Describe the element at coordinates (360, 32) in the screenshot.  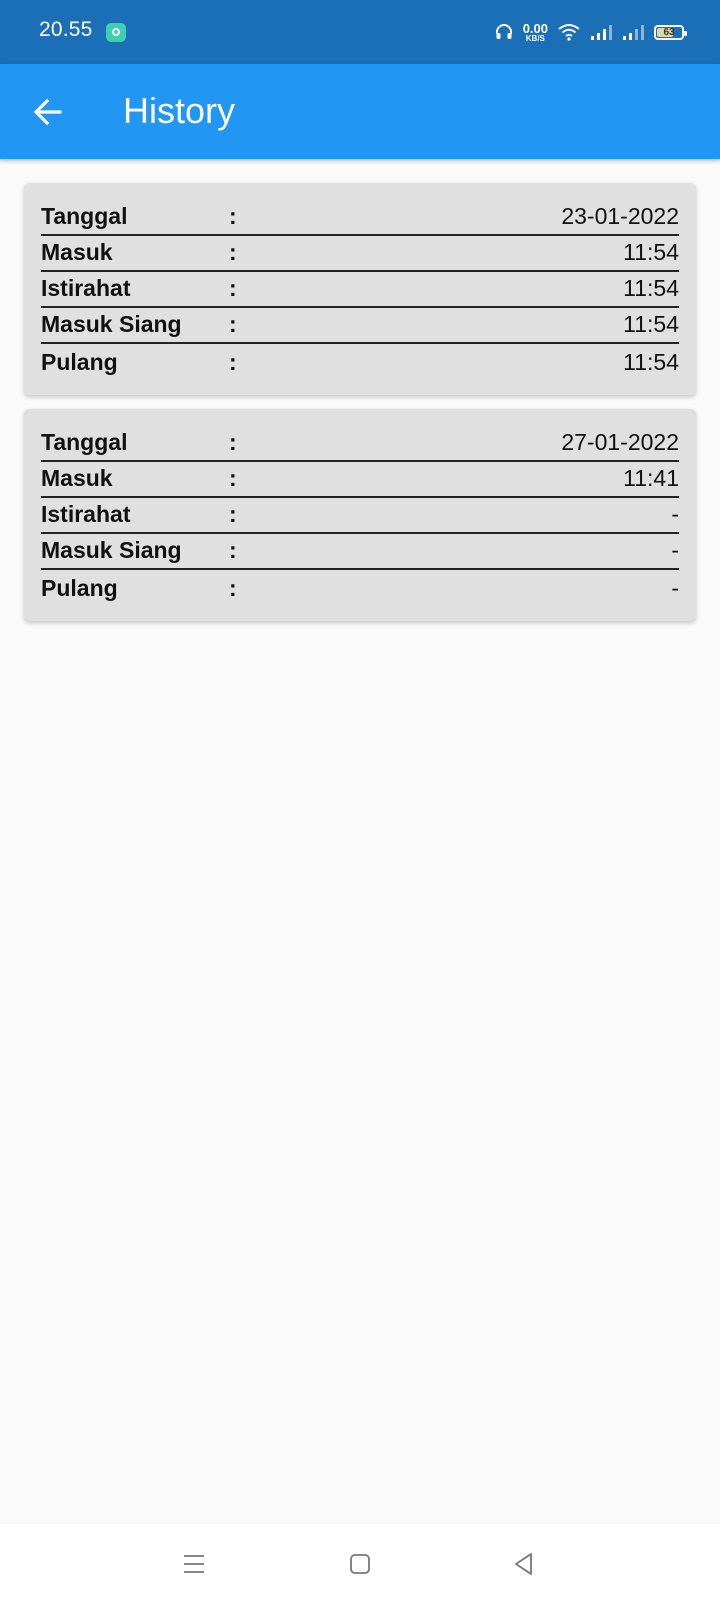
I see `status-bar: 20.55 0.00 KB/S 63` at that location.